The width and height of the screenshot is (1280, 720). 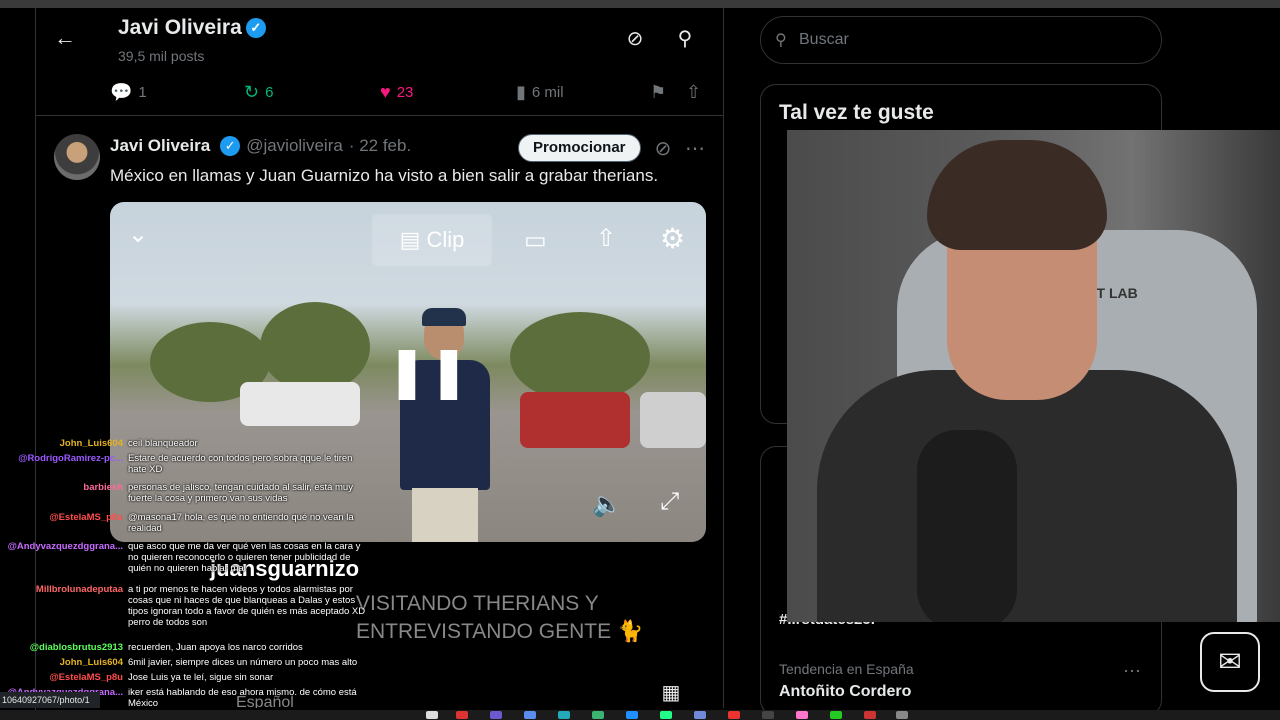 I want to click on chat-text: Jose Luis ya te leí, sigue sin sonar, so click(x=201, y=677).